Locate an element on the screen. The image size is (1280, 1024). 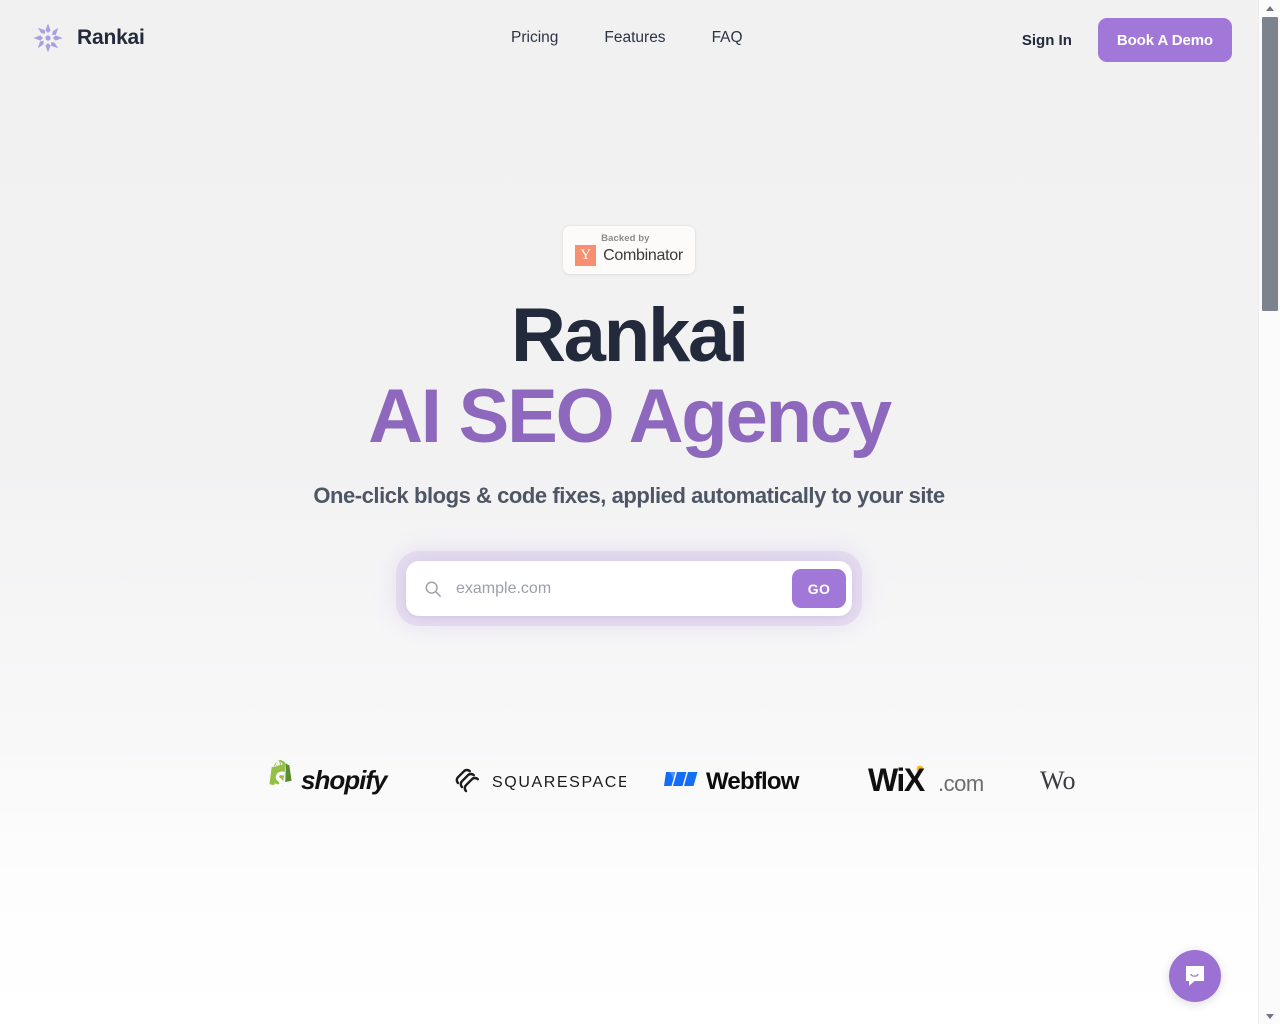
yc-backed-label: Backed by is located at coordinates (625, 238).